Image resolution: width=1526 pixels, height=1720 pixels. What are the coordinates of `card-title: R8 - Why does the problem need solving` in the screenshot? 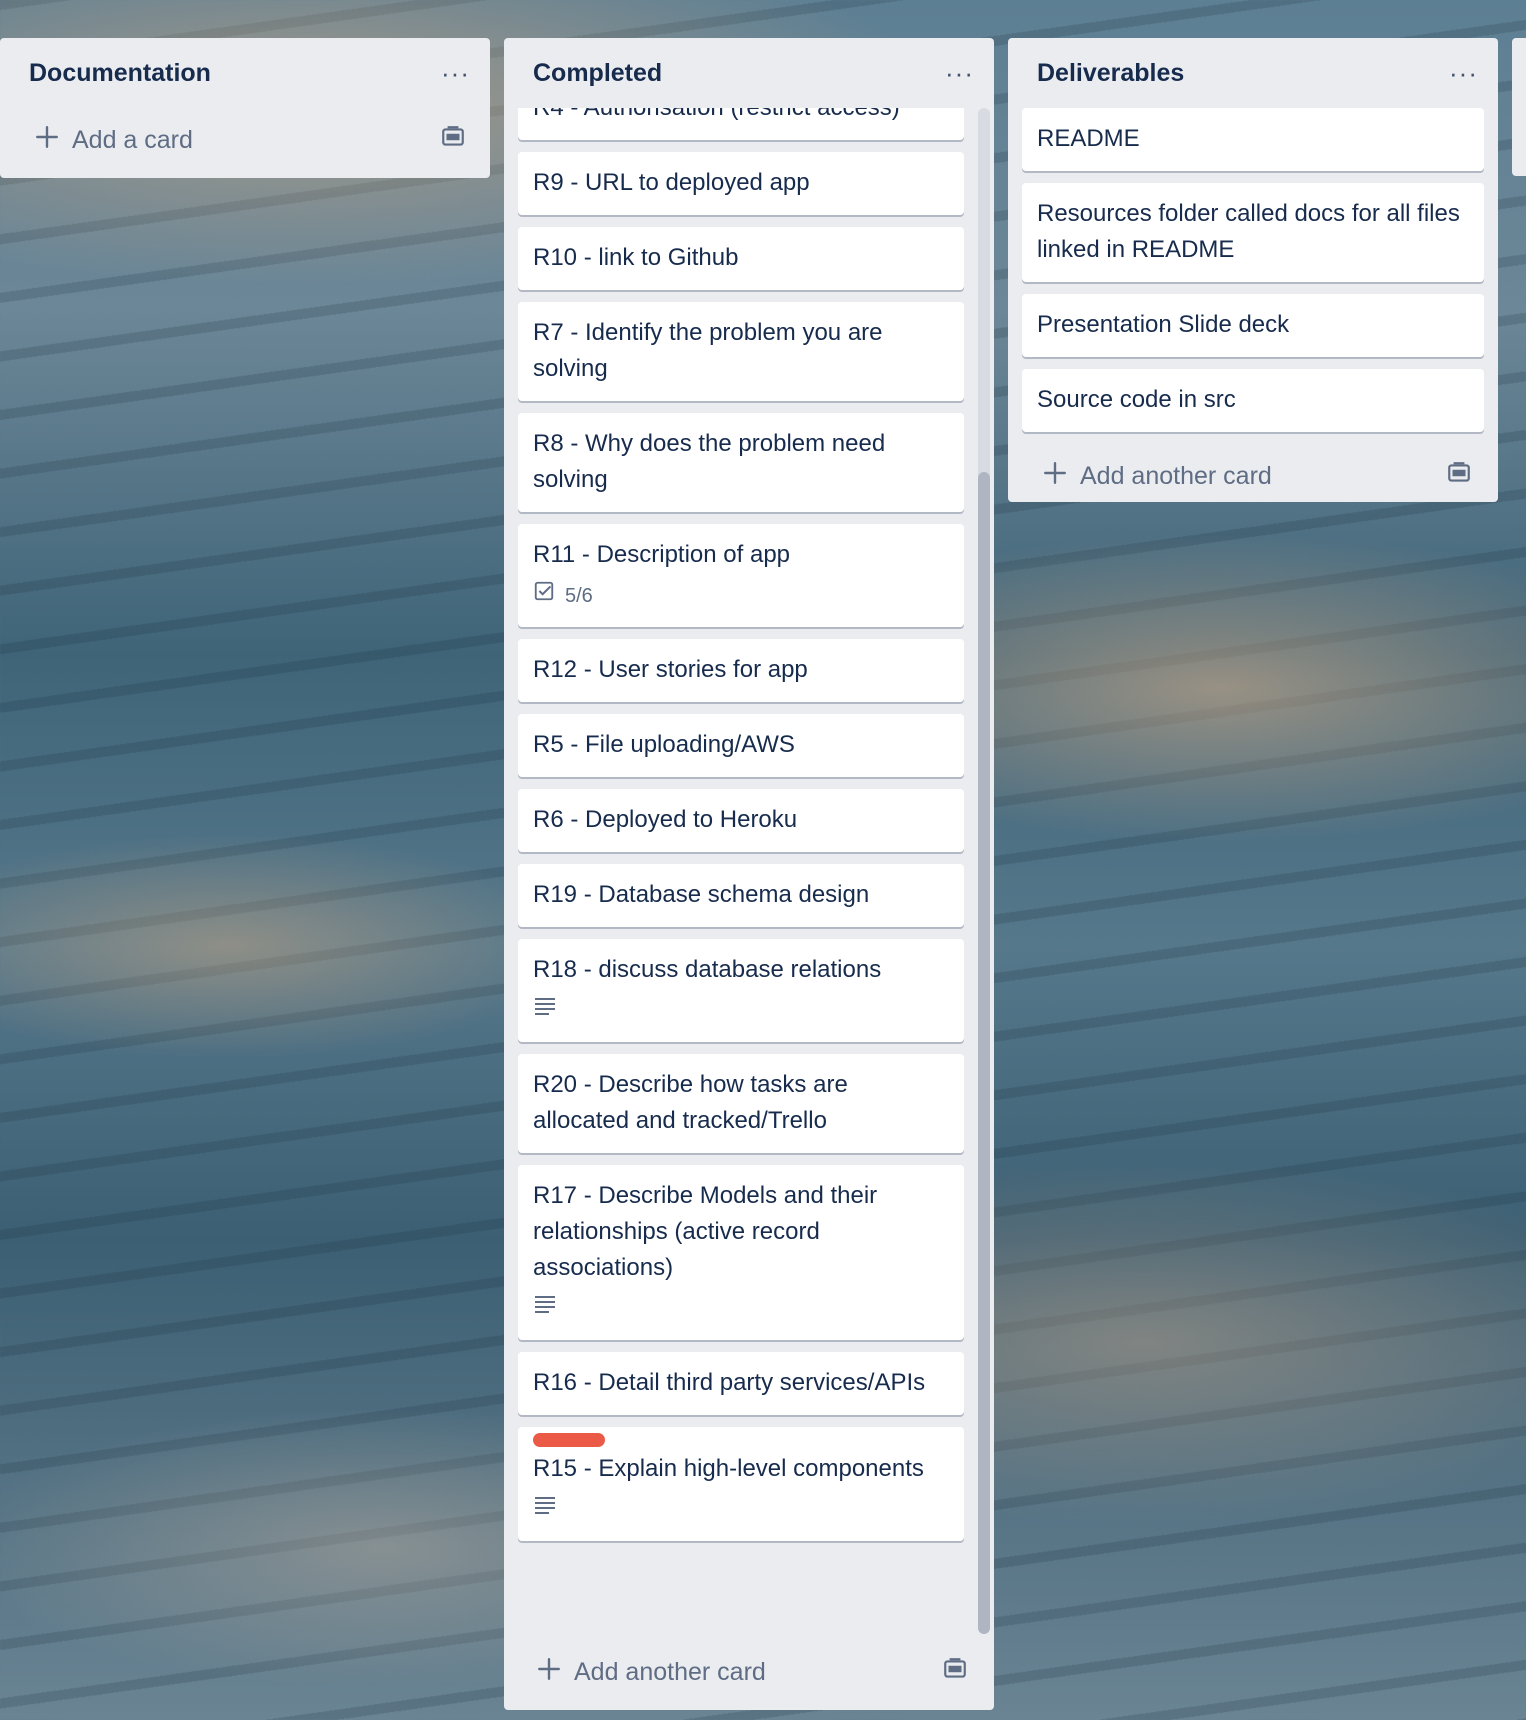 It's located at (709, 461).